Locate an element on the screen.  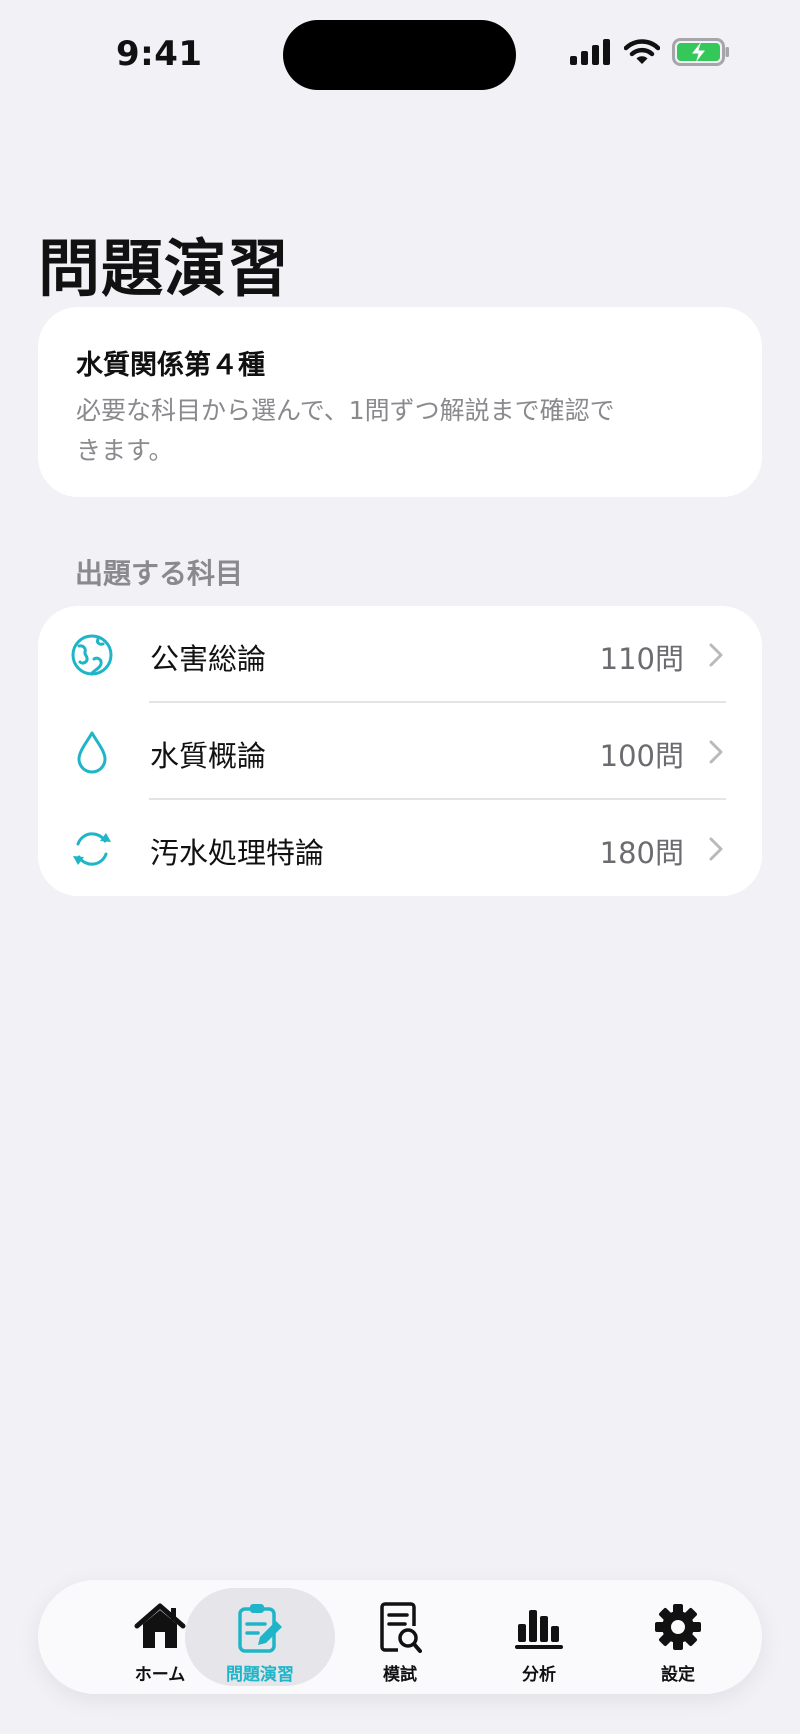
subject-question-count: 180問 is located at coordinates (641, 853).